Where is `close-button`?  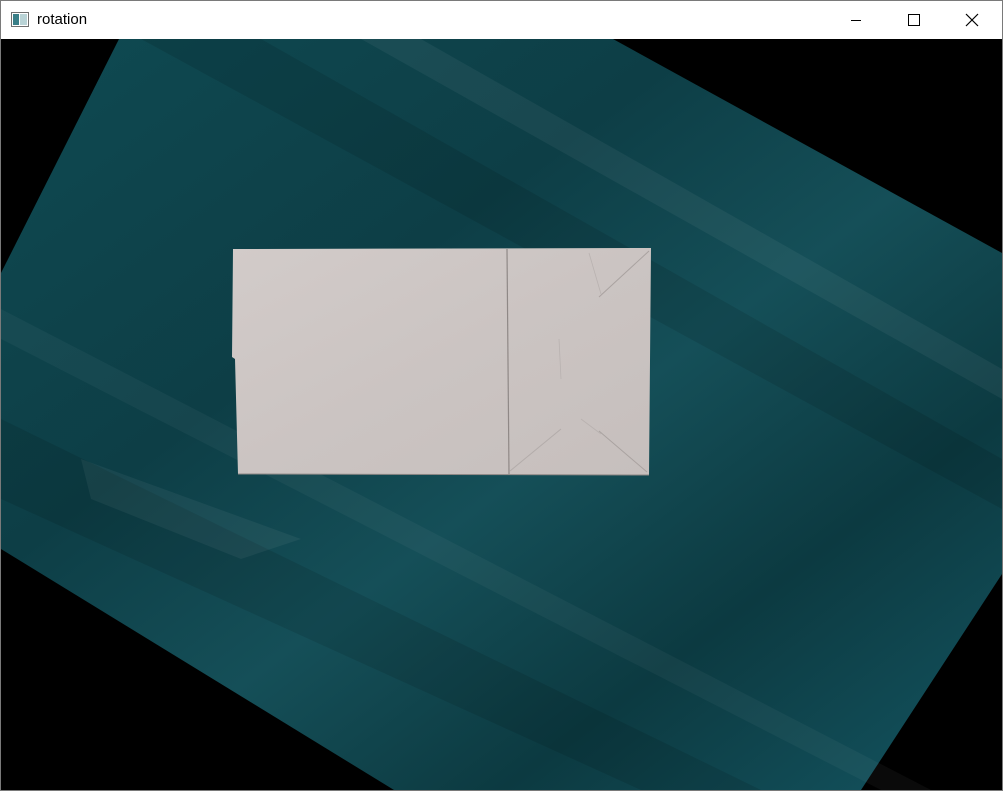 close-button is located at coordinates (972, 20).